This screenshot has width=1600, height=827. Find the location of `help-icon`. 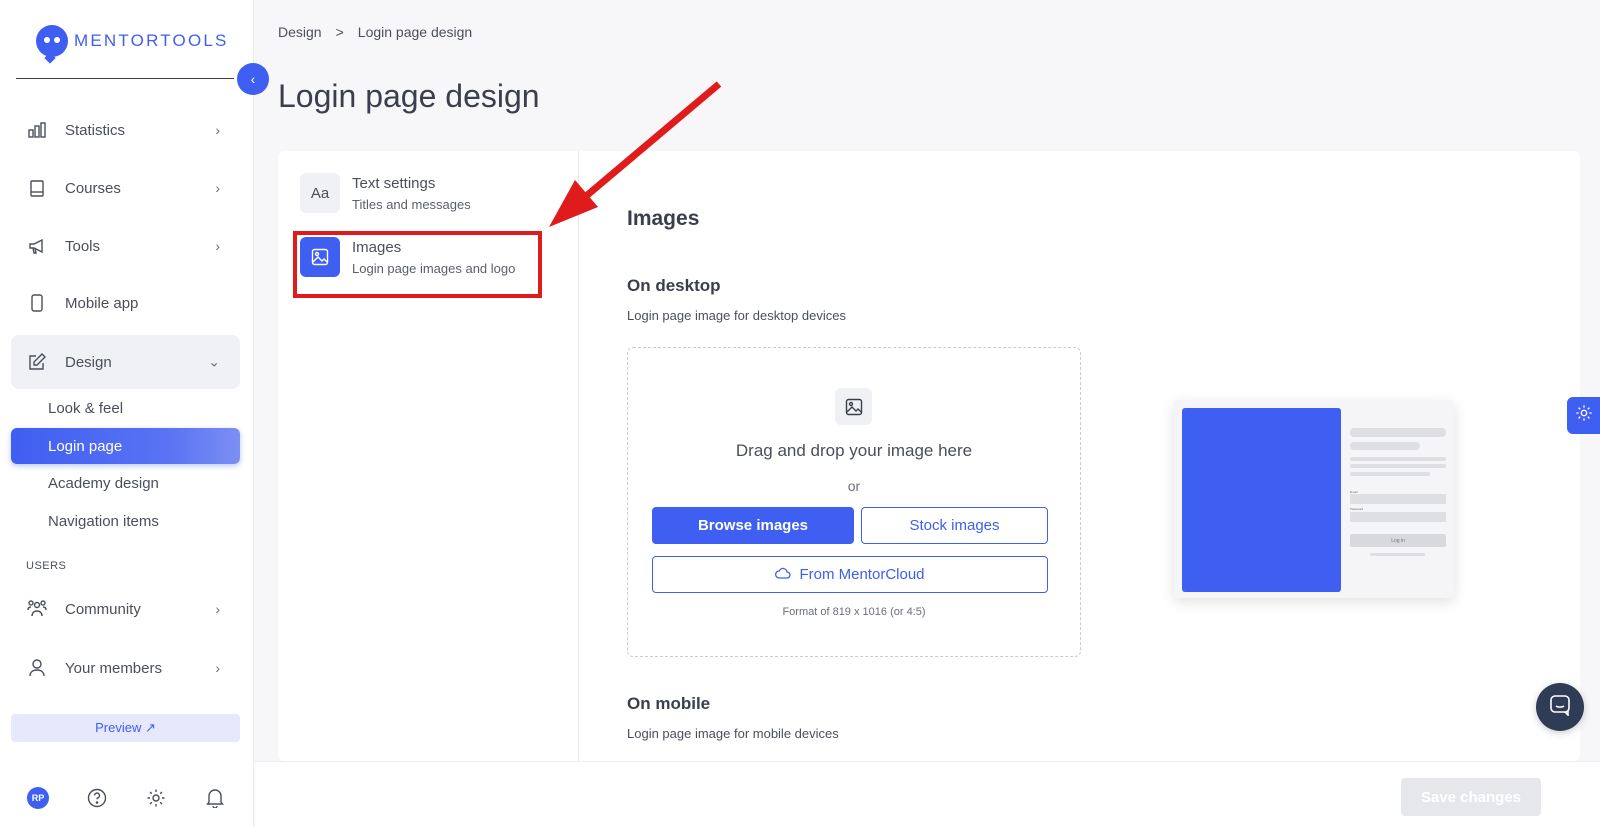

help-icon is located at coordinates (97, 798).